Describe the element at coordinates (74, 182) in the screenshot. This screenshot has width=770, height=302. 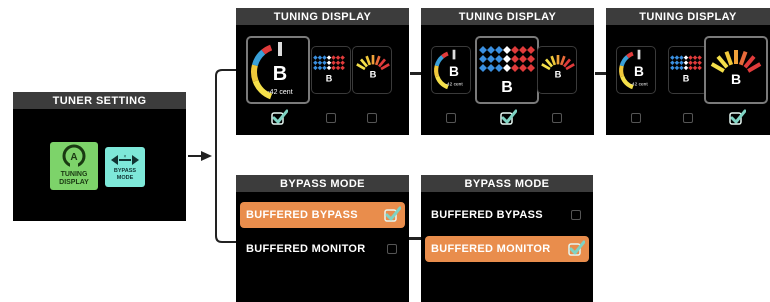
I see `tile-label: DISPLAY` at that location.